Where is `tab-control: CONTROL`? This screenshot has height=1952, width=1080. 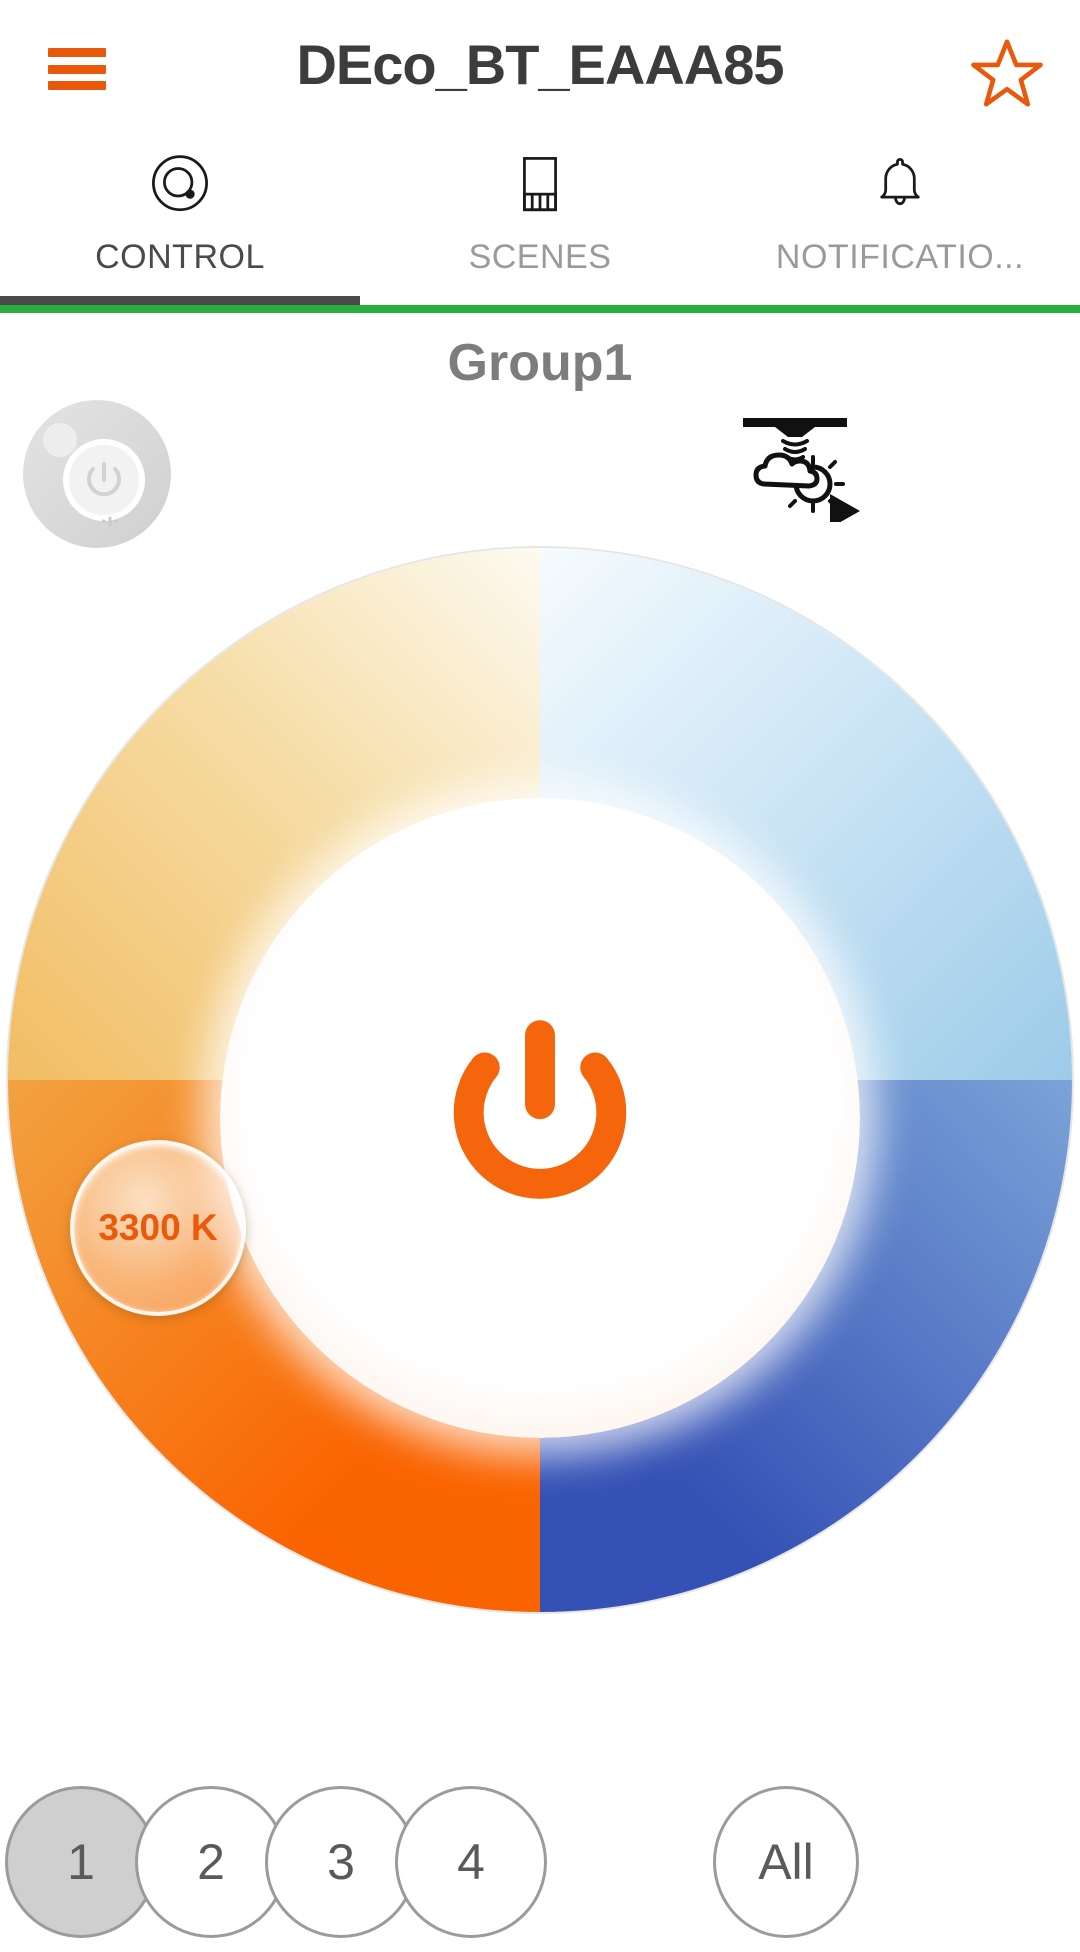
tab-control: CONTROL is located at coordinates (180, 219).